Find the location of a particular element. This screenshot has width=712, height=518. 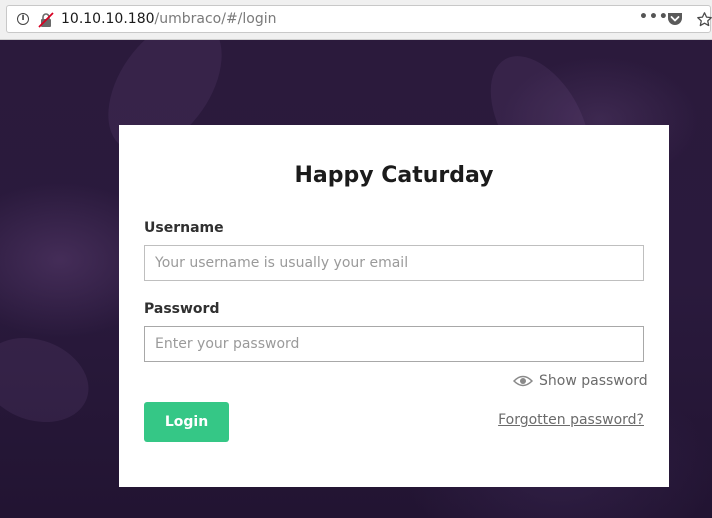

info-icon: i is located at coordinates (23, 19).